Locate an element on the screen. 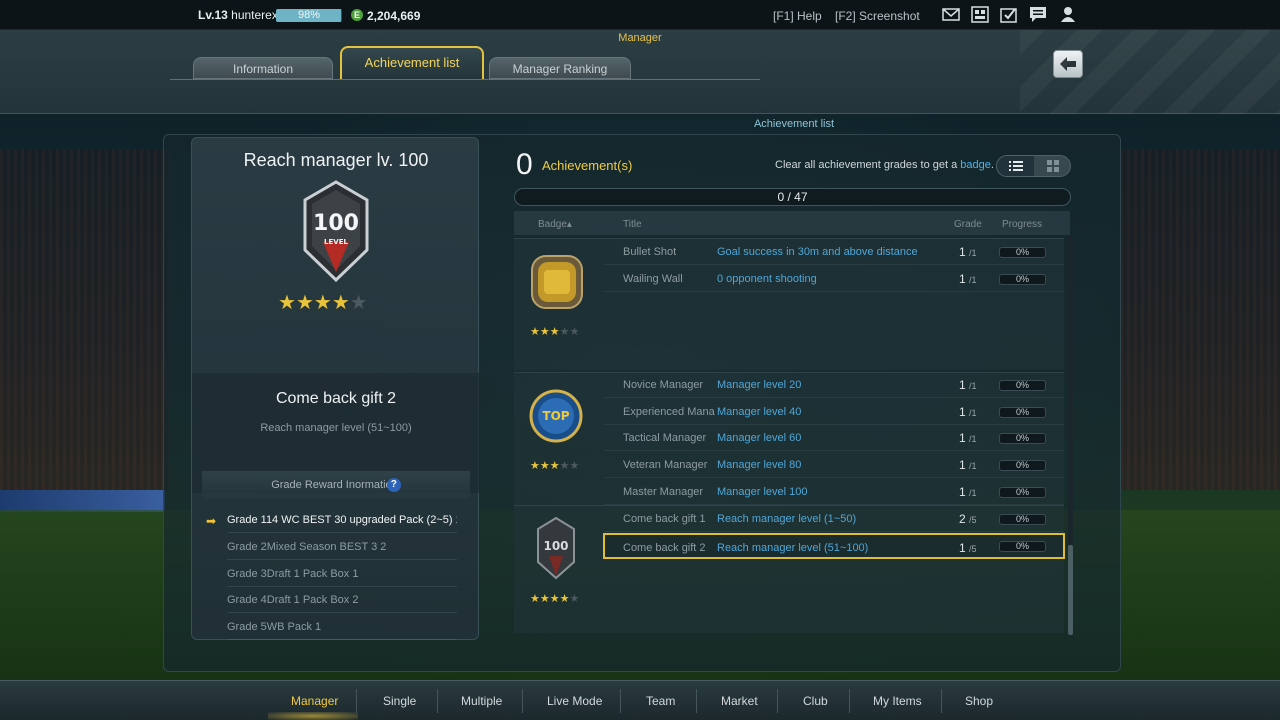 Image resolution: width=1280 pixels, height=720 pixels. row-grade-max: /5 is located at coordinates (973, 549).